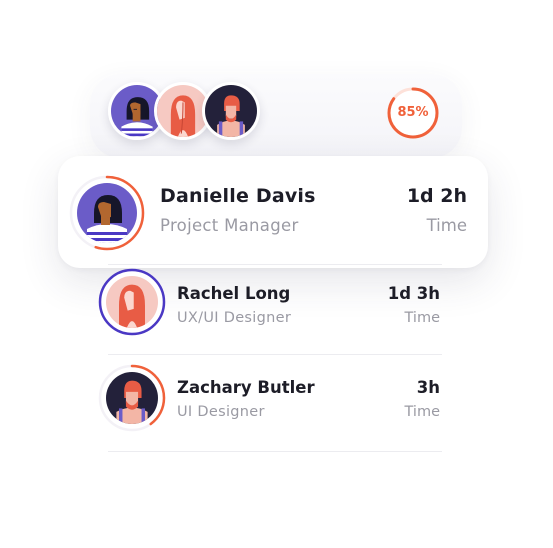 This screenshot has width=553, height=548. Describe the element at coordinates (234, 293) in the screenshot. I see `list-item-name: Rachel Long` at that location.